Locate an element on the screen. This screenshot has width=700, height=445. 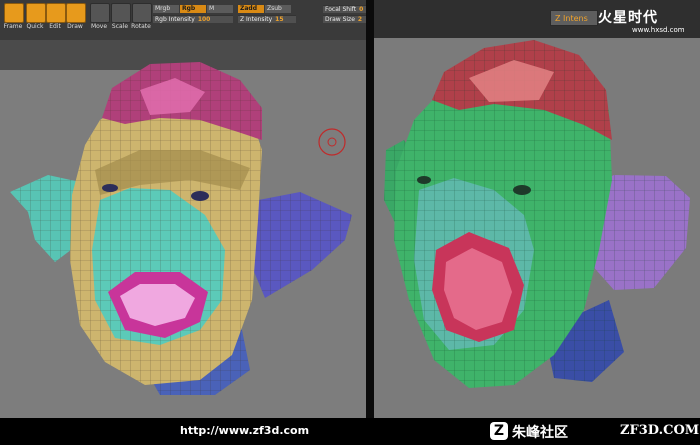
footer-bar: http://www.zf3d.com Z 朱峰社区 ZF3D.COM is located at coordinates (350, 431).